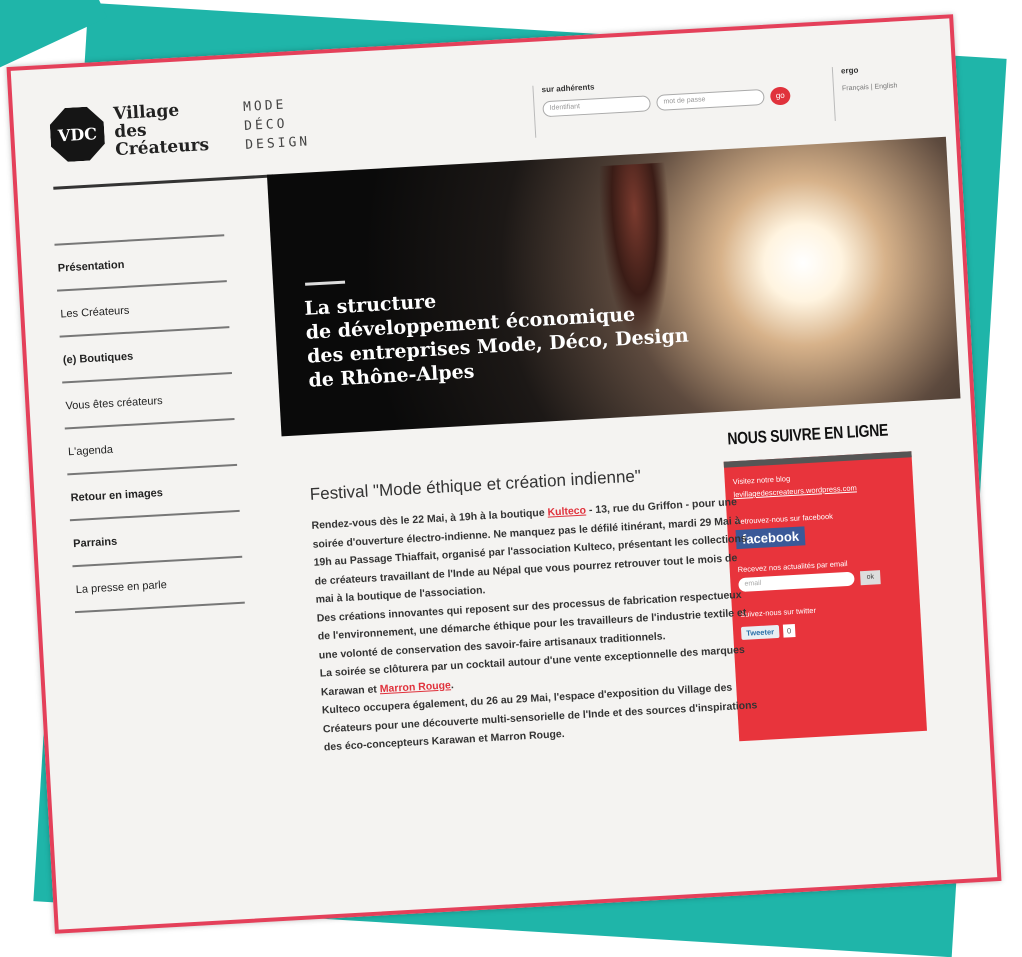 This screenshot has height=957, width=1022. Describe the element at coordinates (158, 584) in the screenshot. I see `nav-item-presse: La presse en parle` at that location.